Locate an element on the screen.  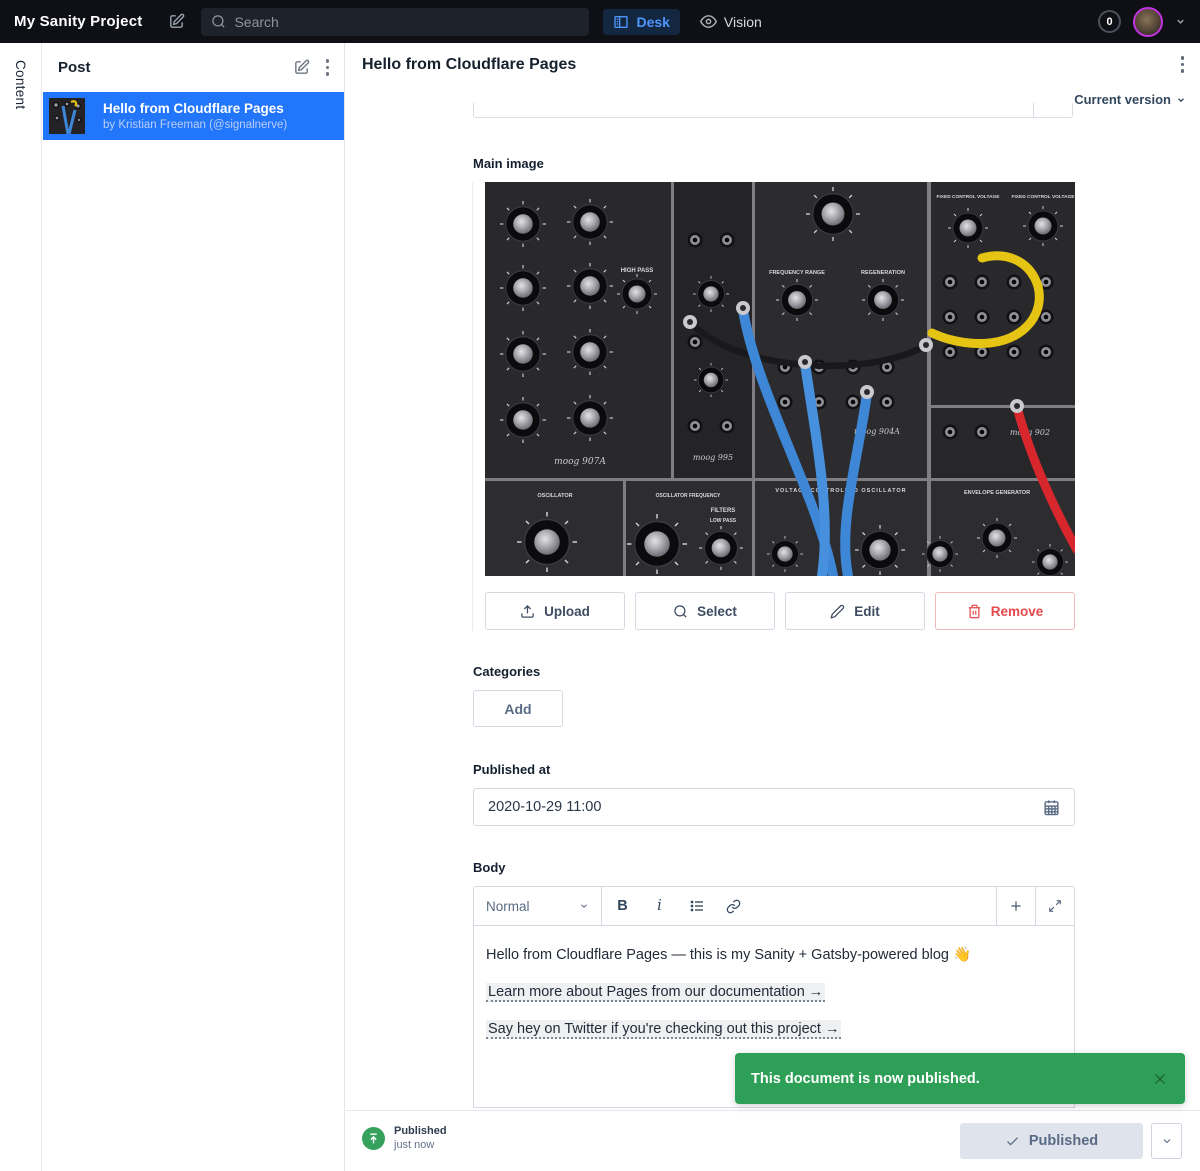
image-label-regeneration: REGENERATION is located at coordinates (883, 273).